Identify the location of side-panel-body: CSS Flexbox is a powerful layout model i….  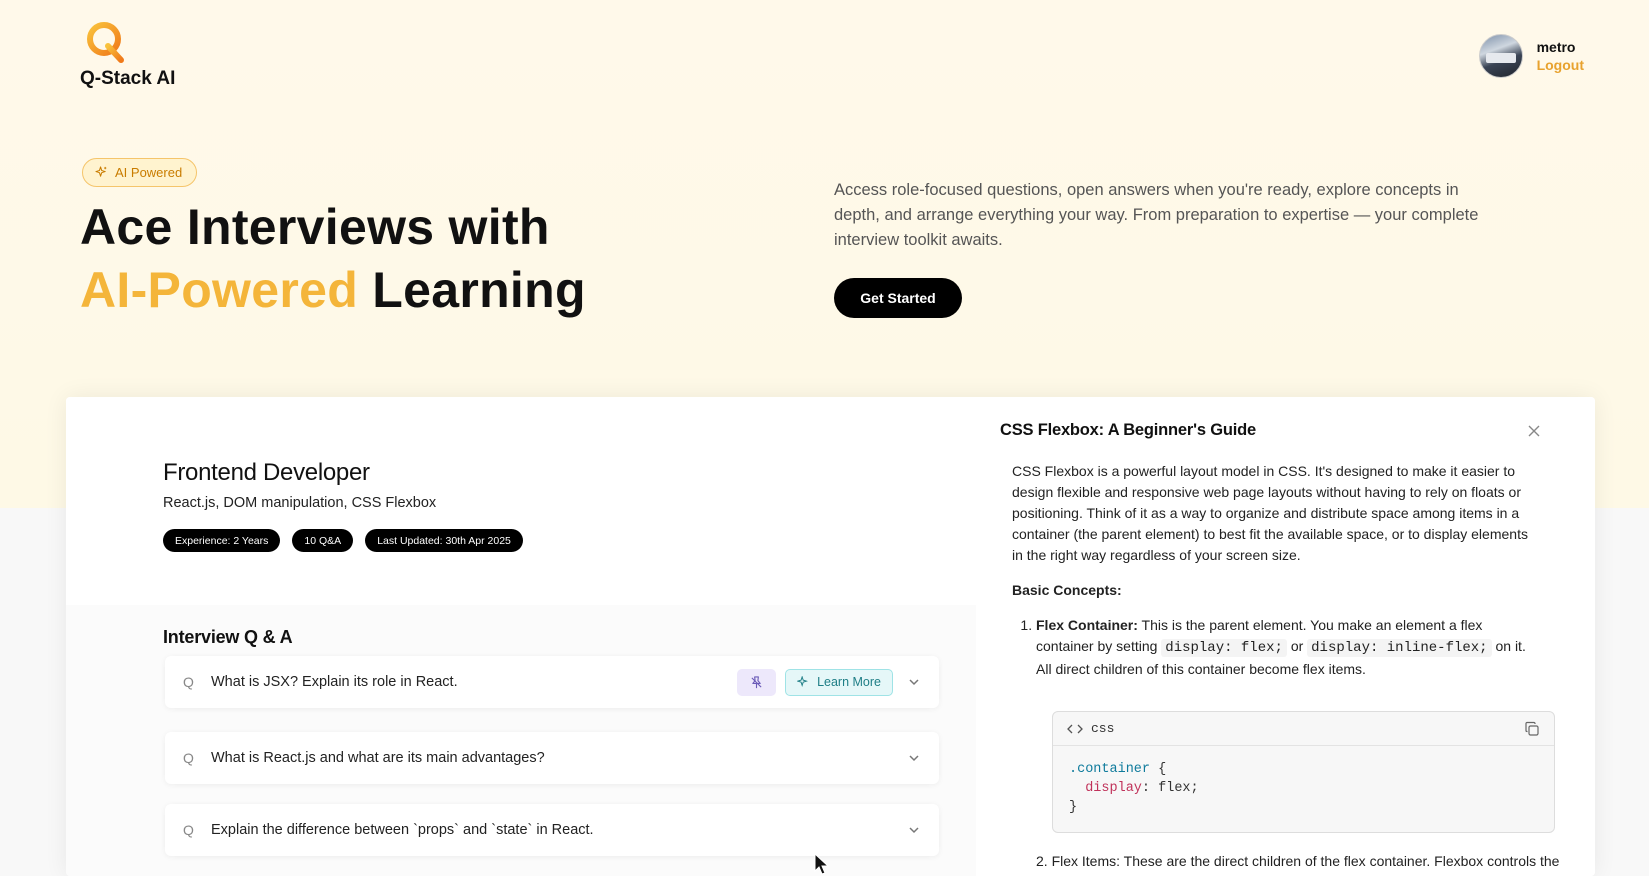
(1277, 570).